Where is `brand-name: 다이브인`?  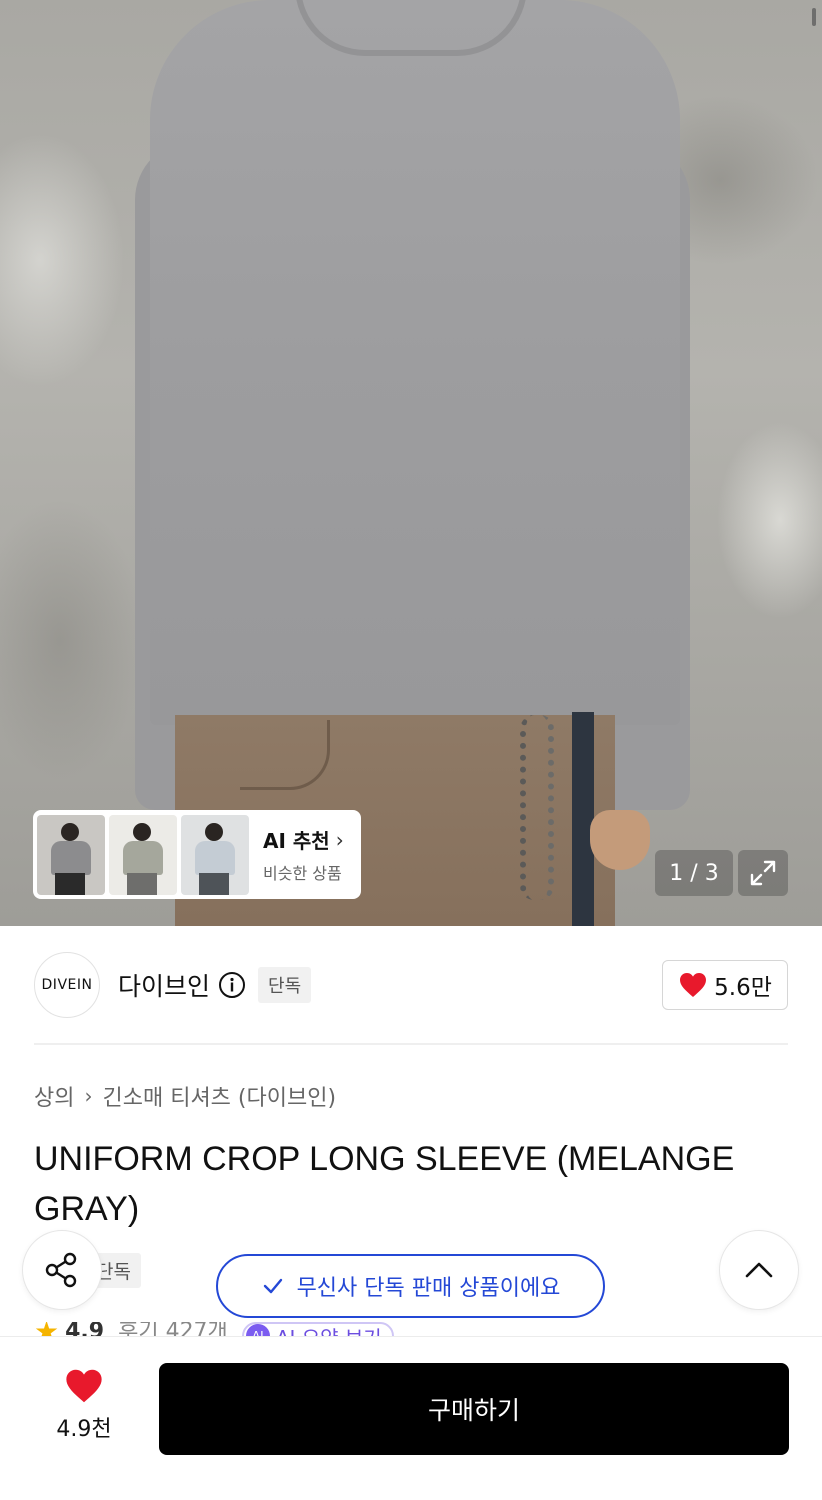 brand-name: 다이브인 is located at coordinates (164, 985).